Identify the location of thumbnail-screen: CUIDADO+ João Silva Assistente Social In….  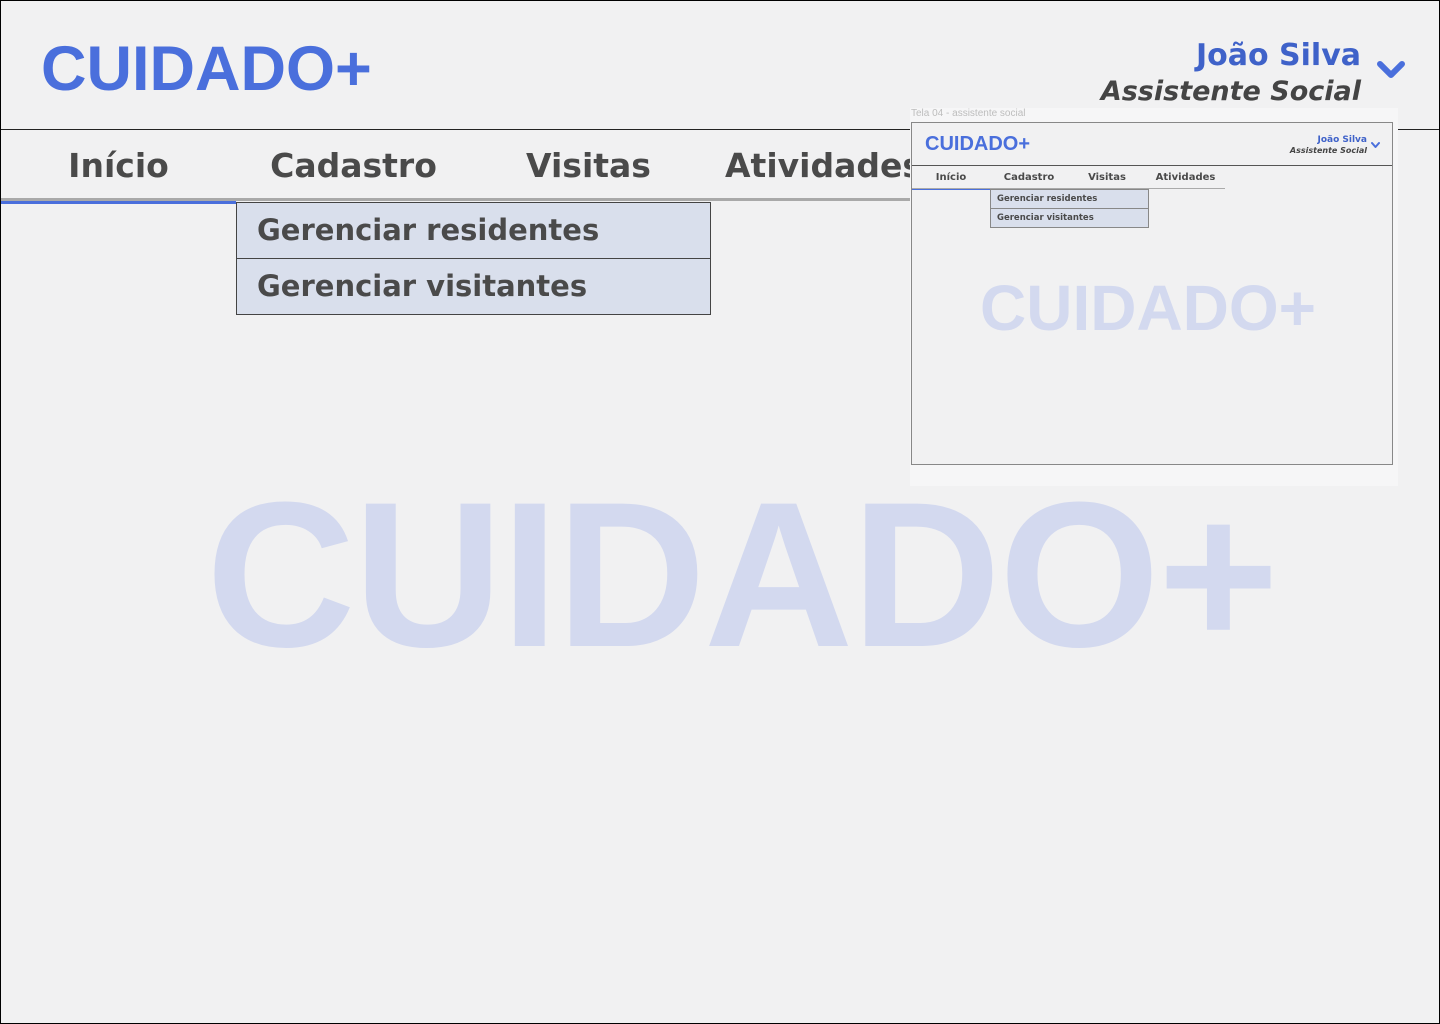
(1152, 293).